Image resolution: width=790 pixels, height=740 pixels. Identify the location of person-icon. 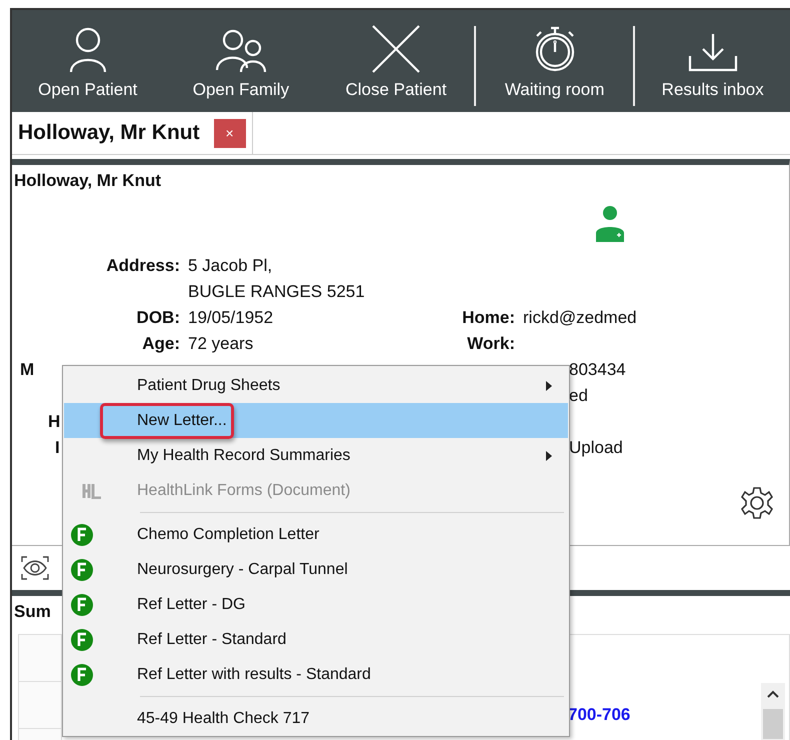
(88, 50).